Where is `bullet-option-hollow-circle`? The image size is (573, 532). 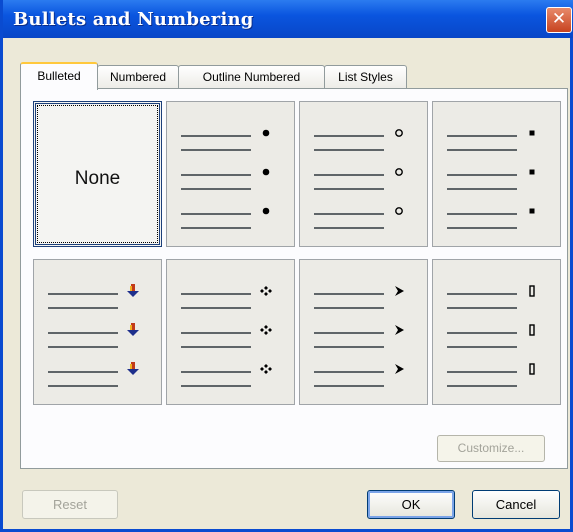 bullet-option-hollow-circle is located at coordinates (363, 174).